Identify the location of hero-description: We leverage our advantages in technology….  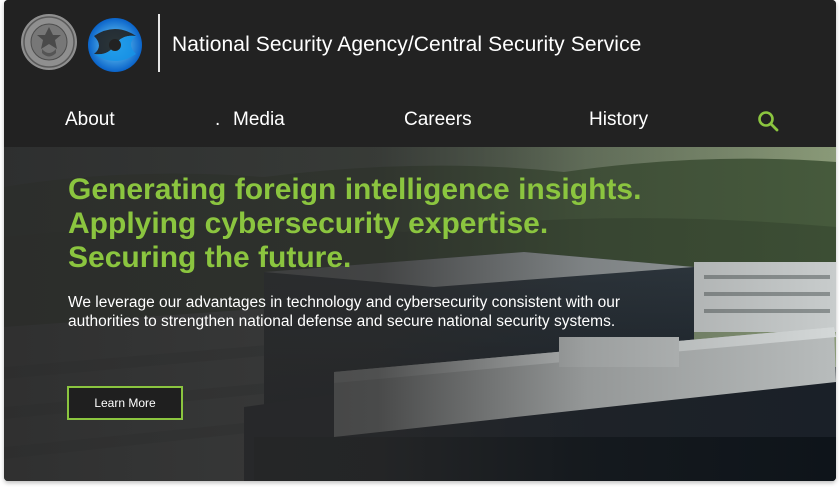
(344, 312).